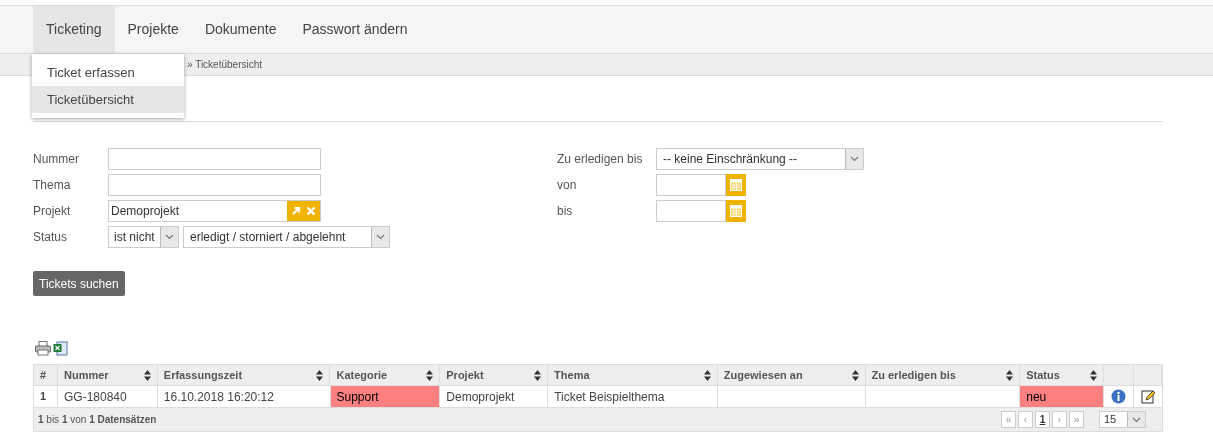  I want to click on search-button: Tickets suchen, so click(79, 283).